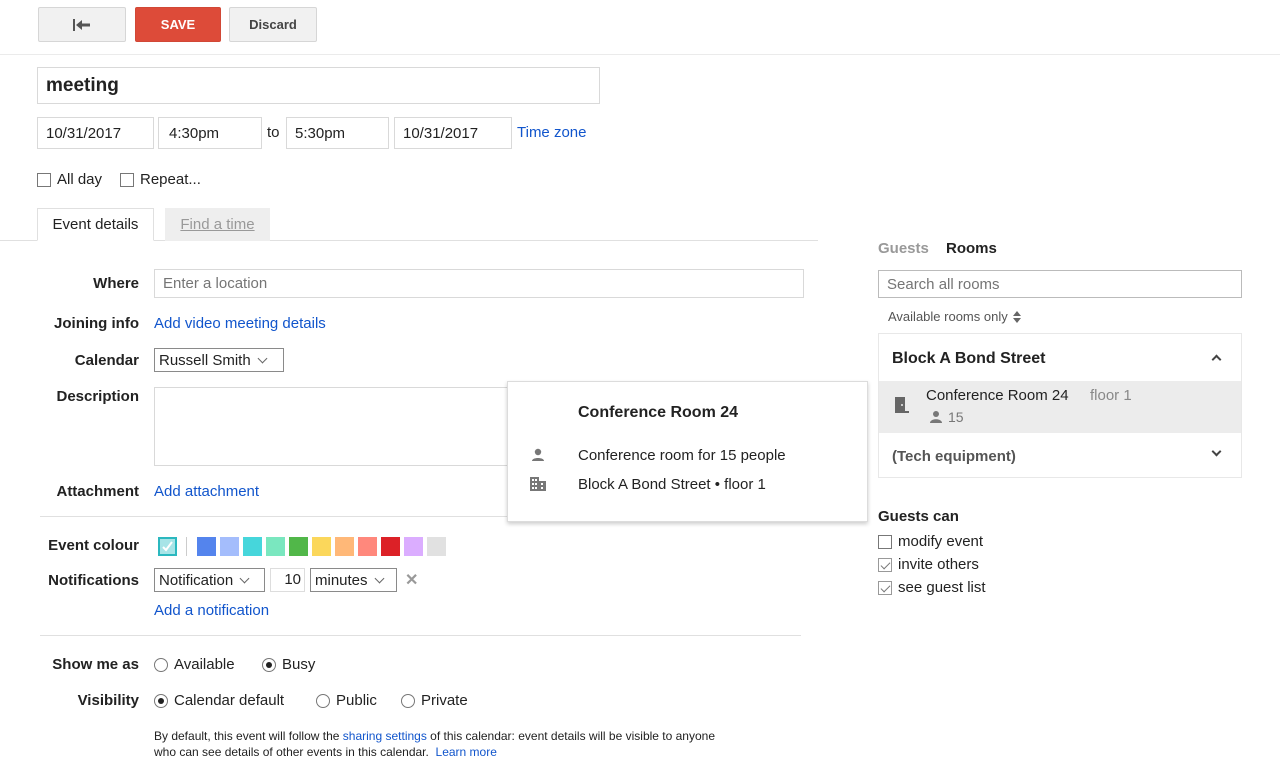 The width and height of the screenshot is (1280, 778). I want to click on end-time-input: 5:30pm, so click(337, 133).